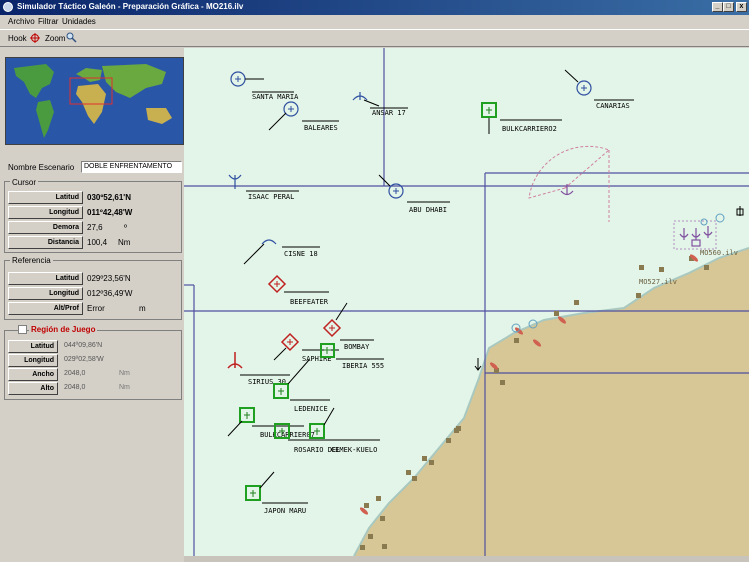  I want to click on unit-label-cemek-kuelo: CEMEK-KUELO, so click(354, 450).